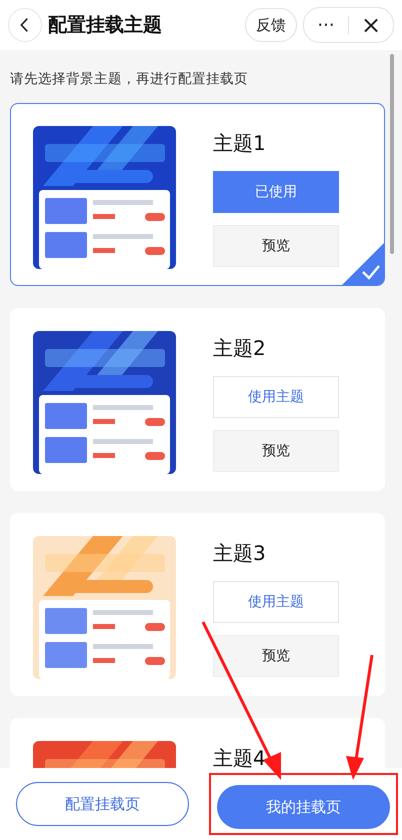 The image size is (402, 840). I want to click on theme-title: 主题4, so click(240, 756).